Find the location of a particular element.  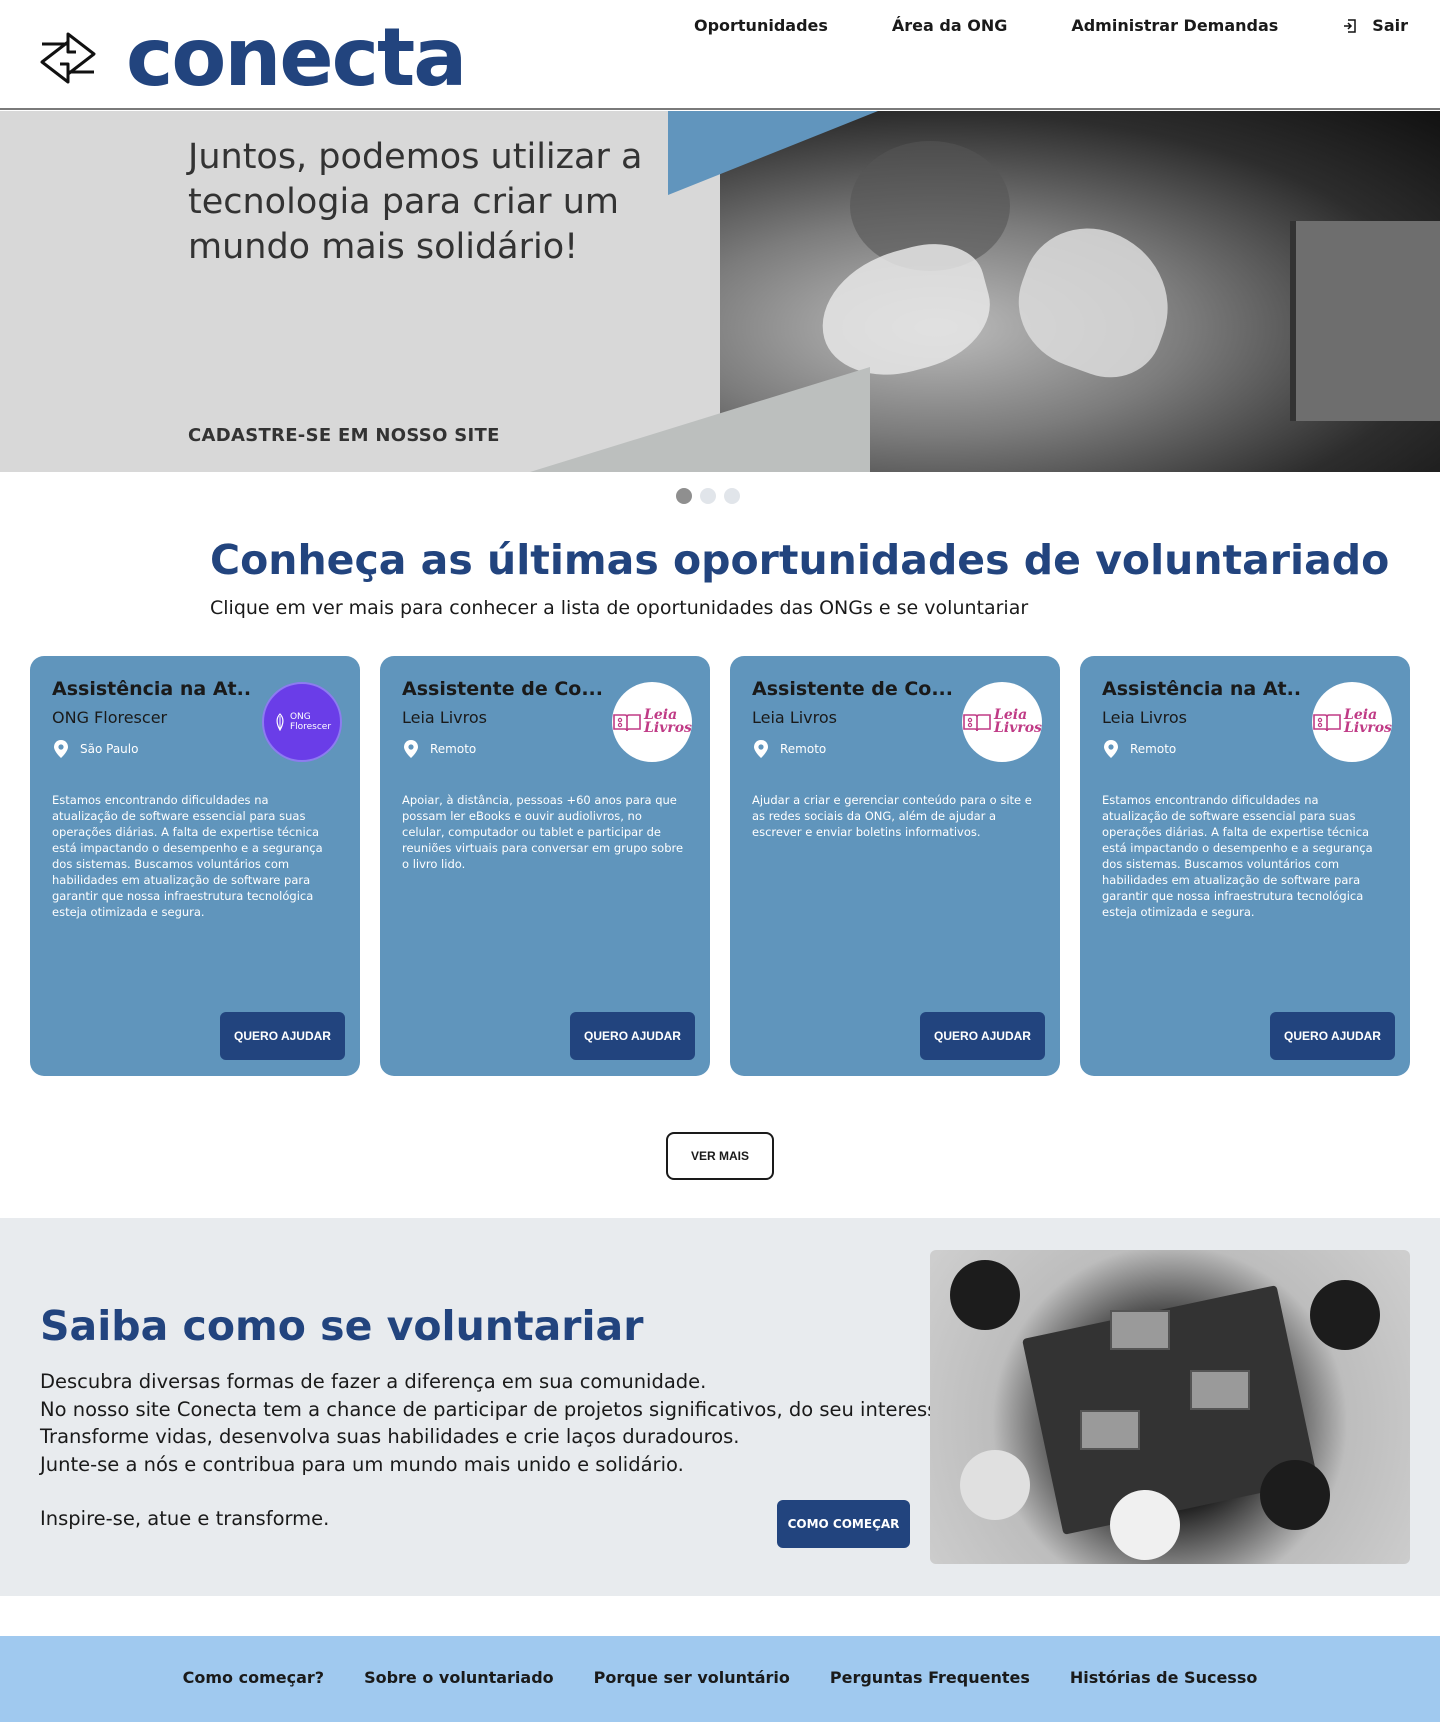

footer-link-como-comecar: Como começar? is located at coordinates (253, 1677).